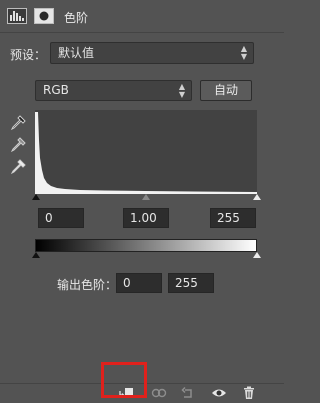 The height and width of the screenshot is (403, 320). What do you see at coordinates (61, 218) in the screenshot?
I see `input-black-field: 0` at bounding box center [61, 218].